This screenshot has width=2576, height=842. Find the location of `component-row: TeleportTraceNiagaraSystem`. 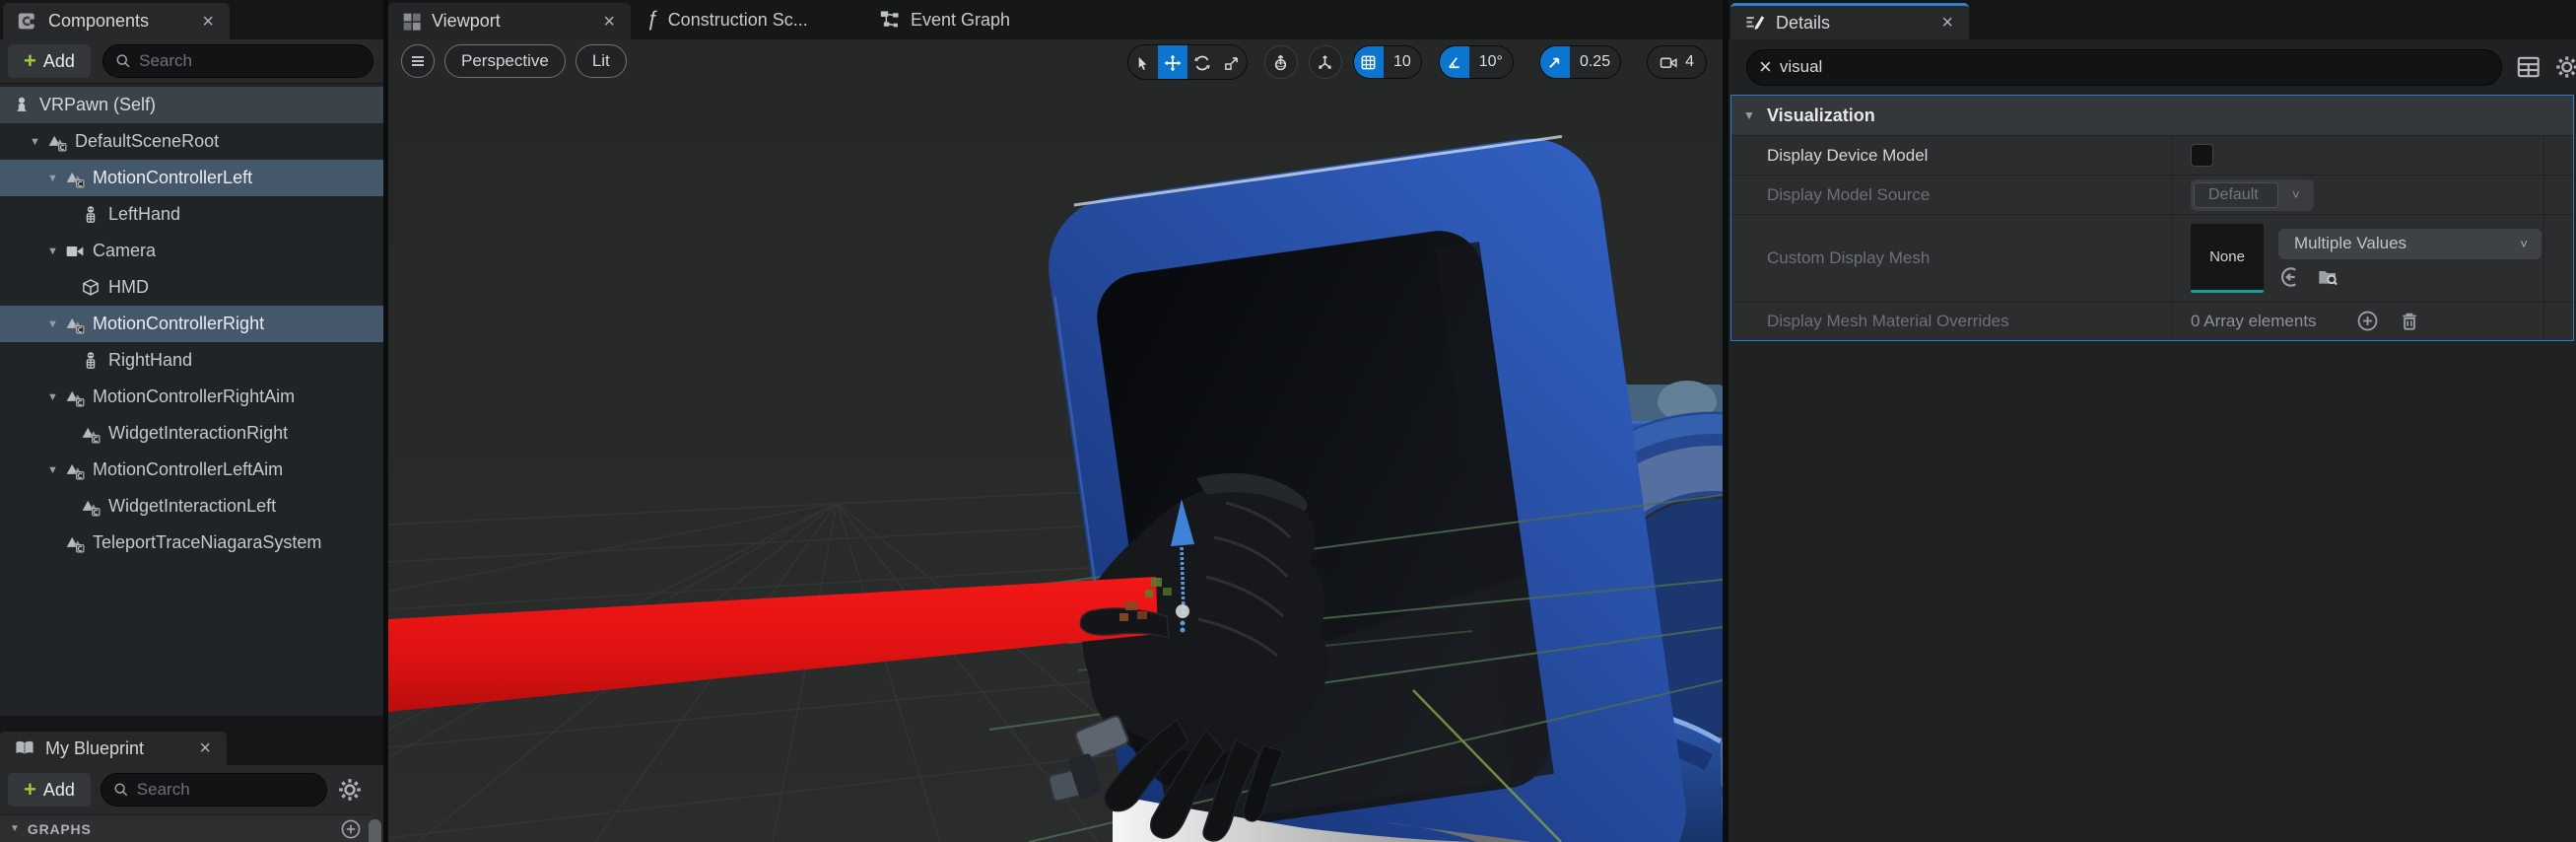

component-row: TeleportTraceNiagaraSystem is located at coordinates (191, 543).